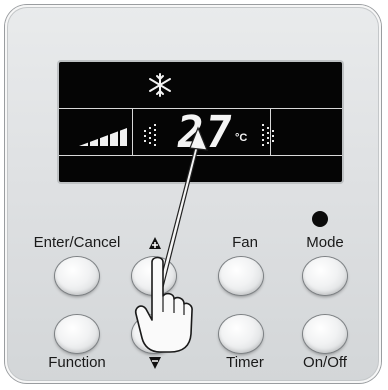 This screenshot has width=388, height=390. Describe the element at coordinates (77, 334) in the screenshot. I see `function-button` at that location.